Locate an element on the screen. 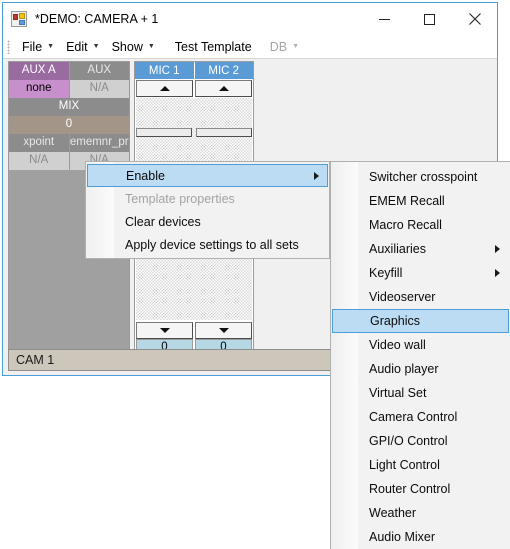 The height and width of the screenshot is (549, 510). submenu-item-light-control: Light Control is located at coordinates (420, 465).